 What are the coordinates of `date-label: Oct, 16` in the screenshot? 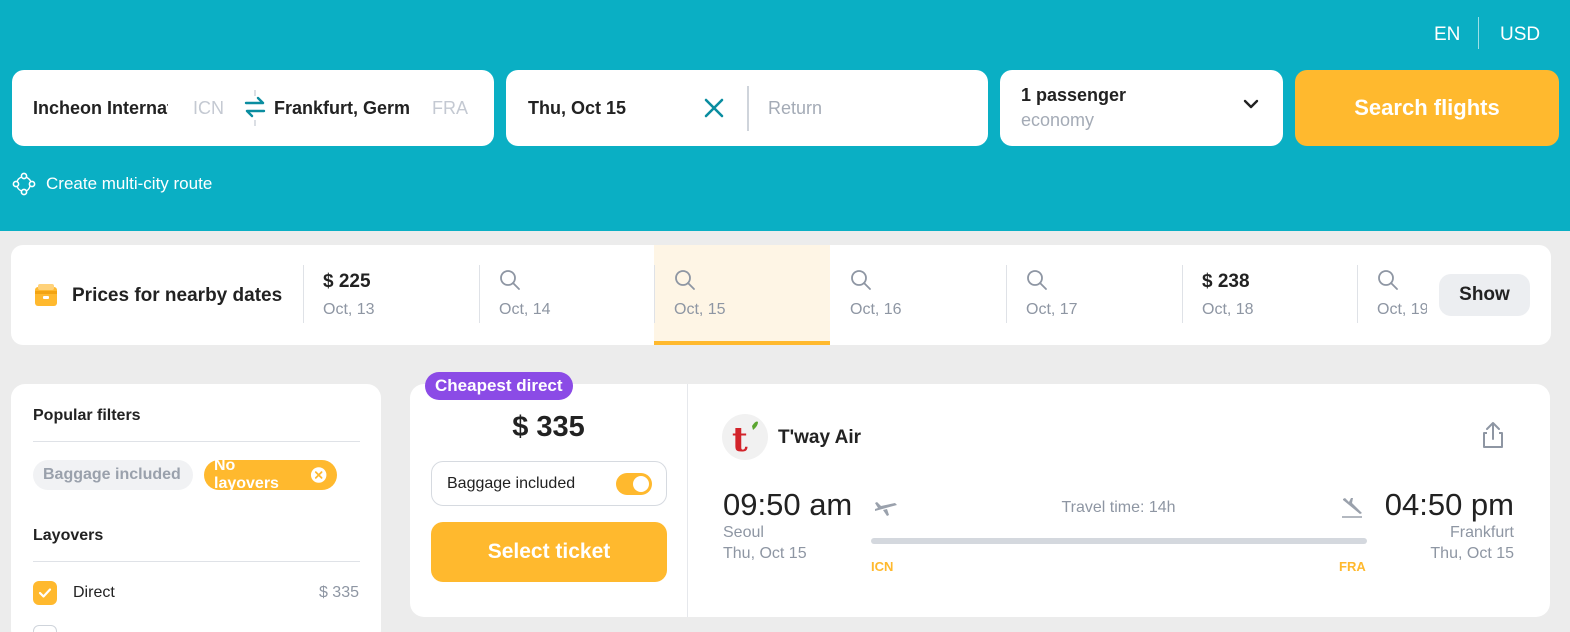 It's located at (876, 309).